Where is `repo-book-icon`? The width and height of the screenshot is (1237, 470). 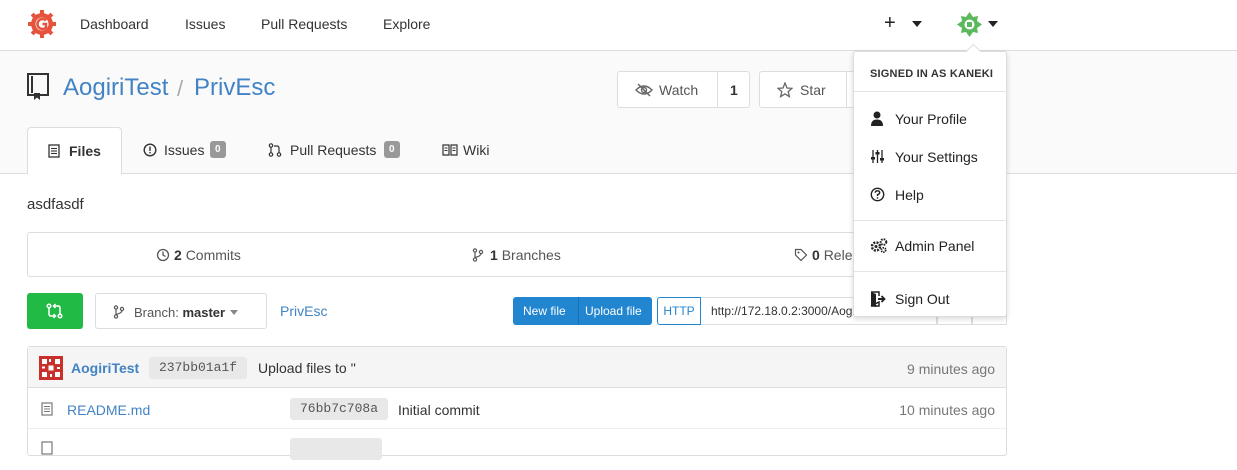 repo-book-icon is located at coordinates (38, 86).